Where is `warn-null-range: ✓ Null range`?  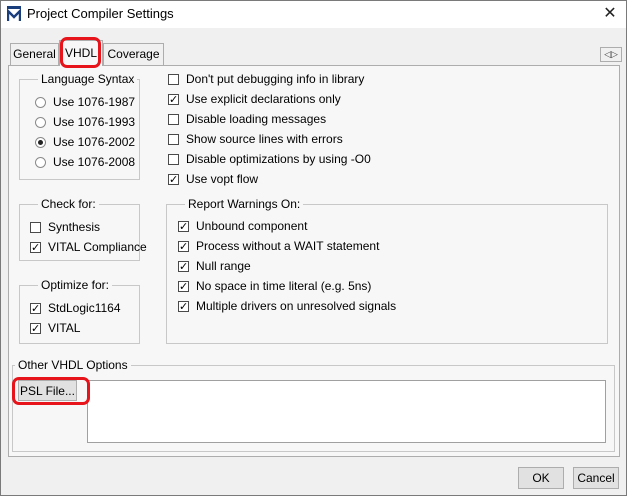 warn-null-range: ✓ Null range is located at coordinates (214, 266).